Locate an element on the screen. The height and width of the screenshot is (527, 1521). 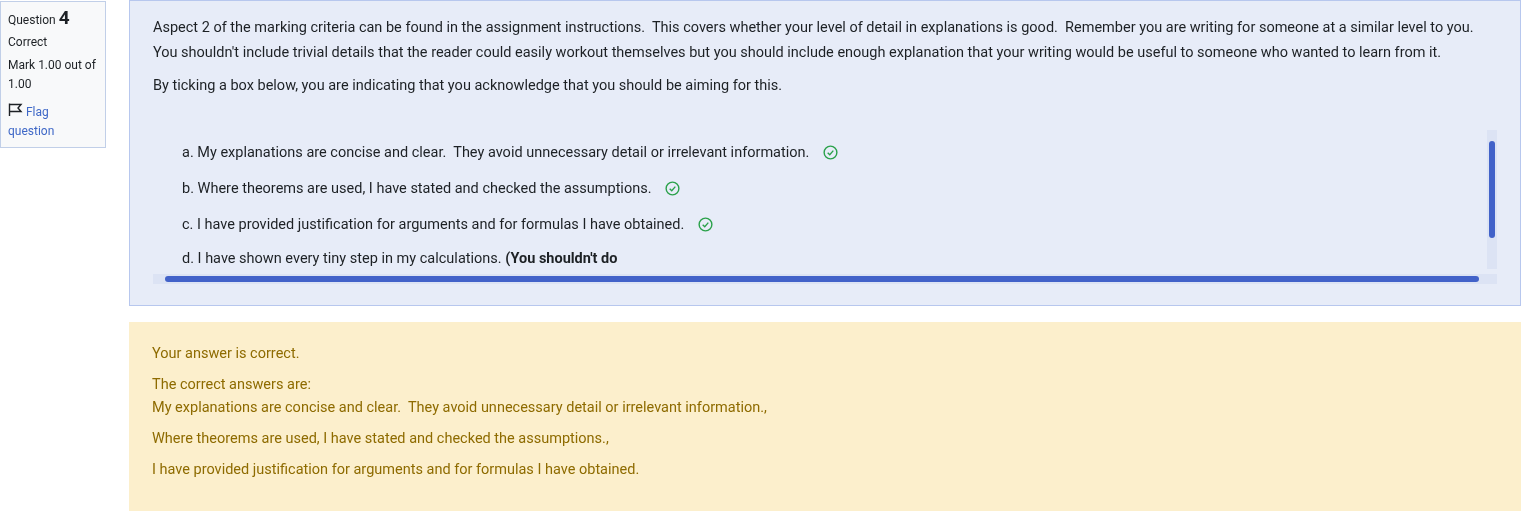
feedback-result: Your answer is correct. is located at coordinates (226, 354).